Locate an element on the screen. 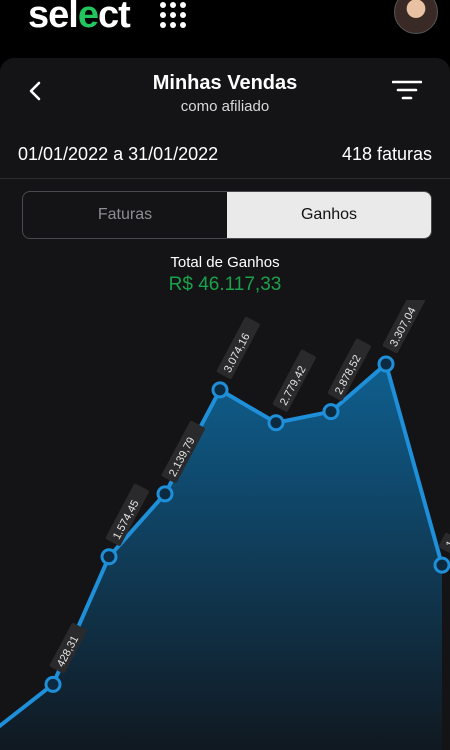  data-label: 3.307,04 is located at coordinates (404, 327).